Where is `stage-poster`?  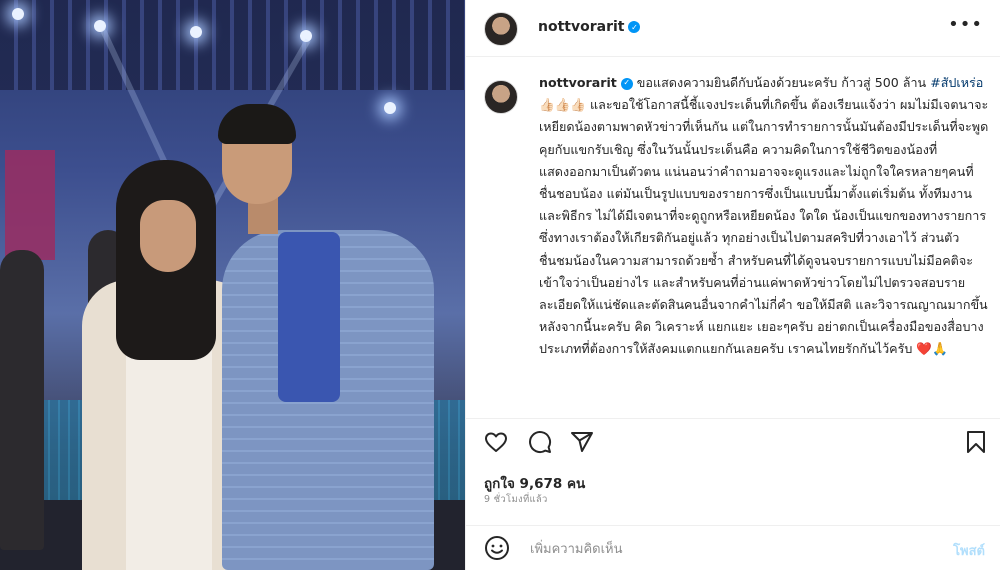
stage-poster is located at coordinates (30, 205).